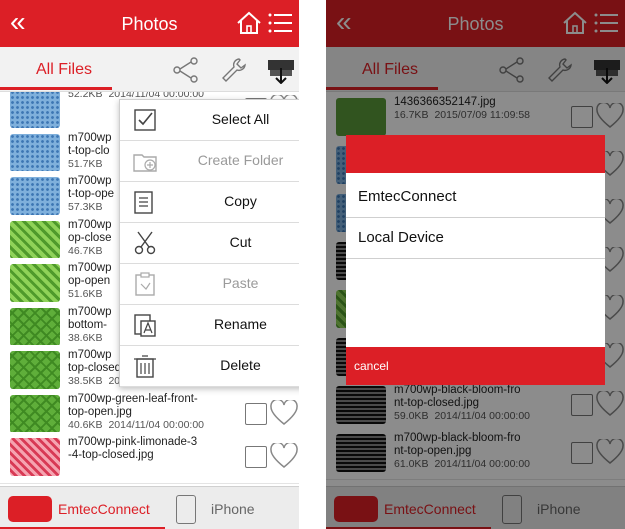 This screenshot has width=625, height=529. I want to click on cancel-label: cancel, so click(371, 366).